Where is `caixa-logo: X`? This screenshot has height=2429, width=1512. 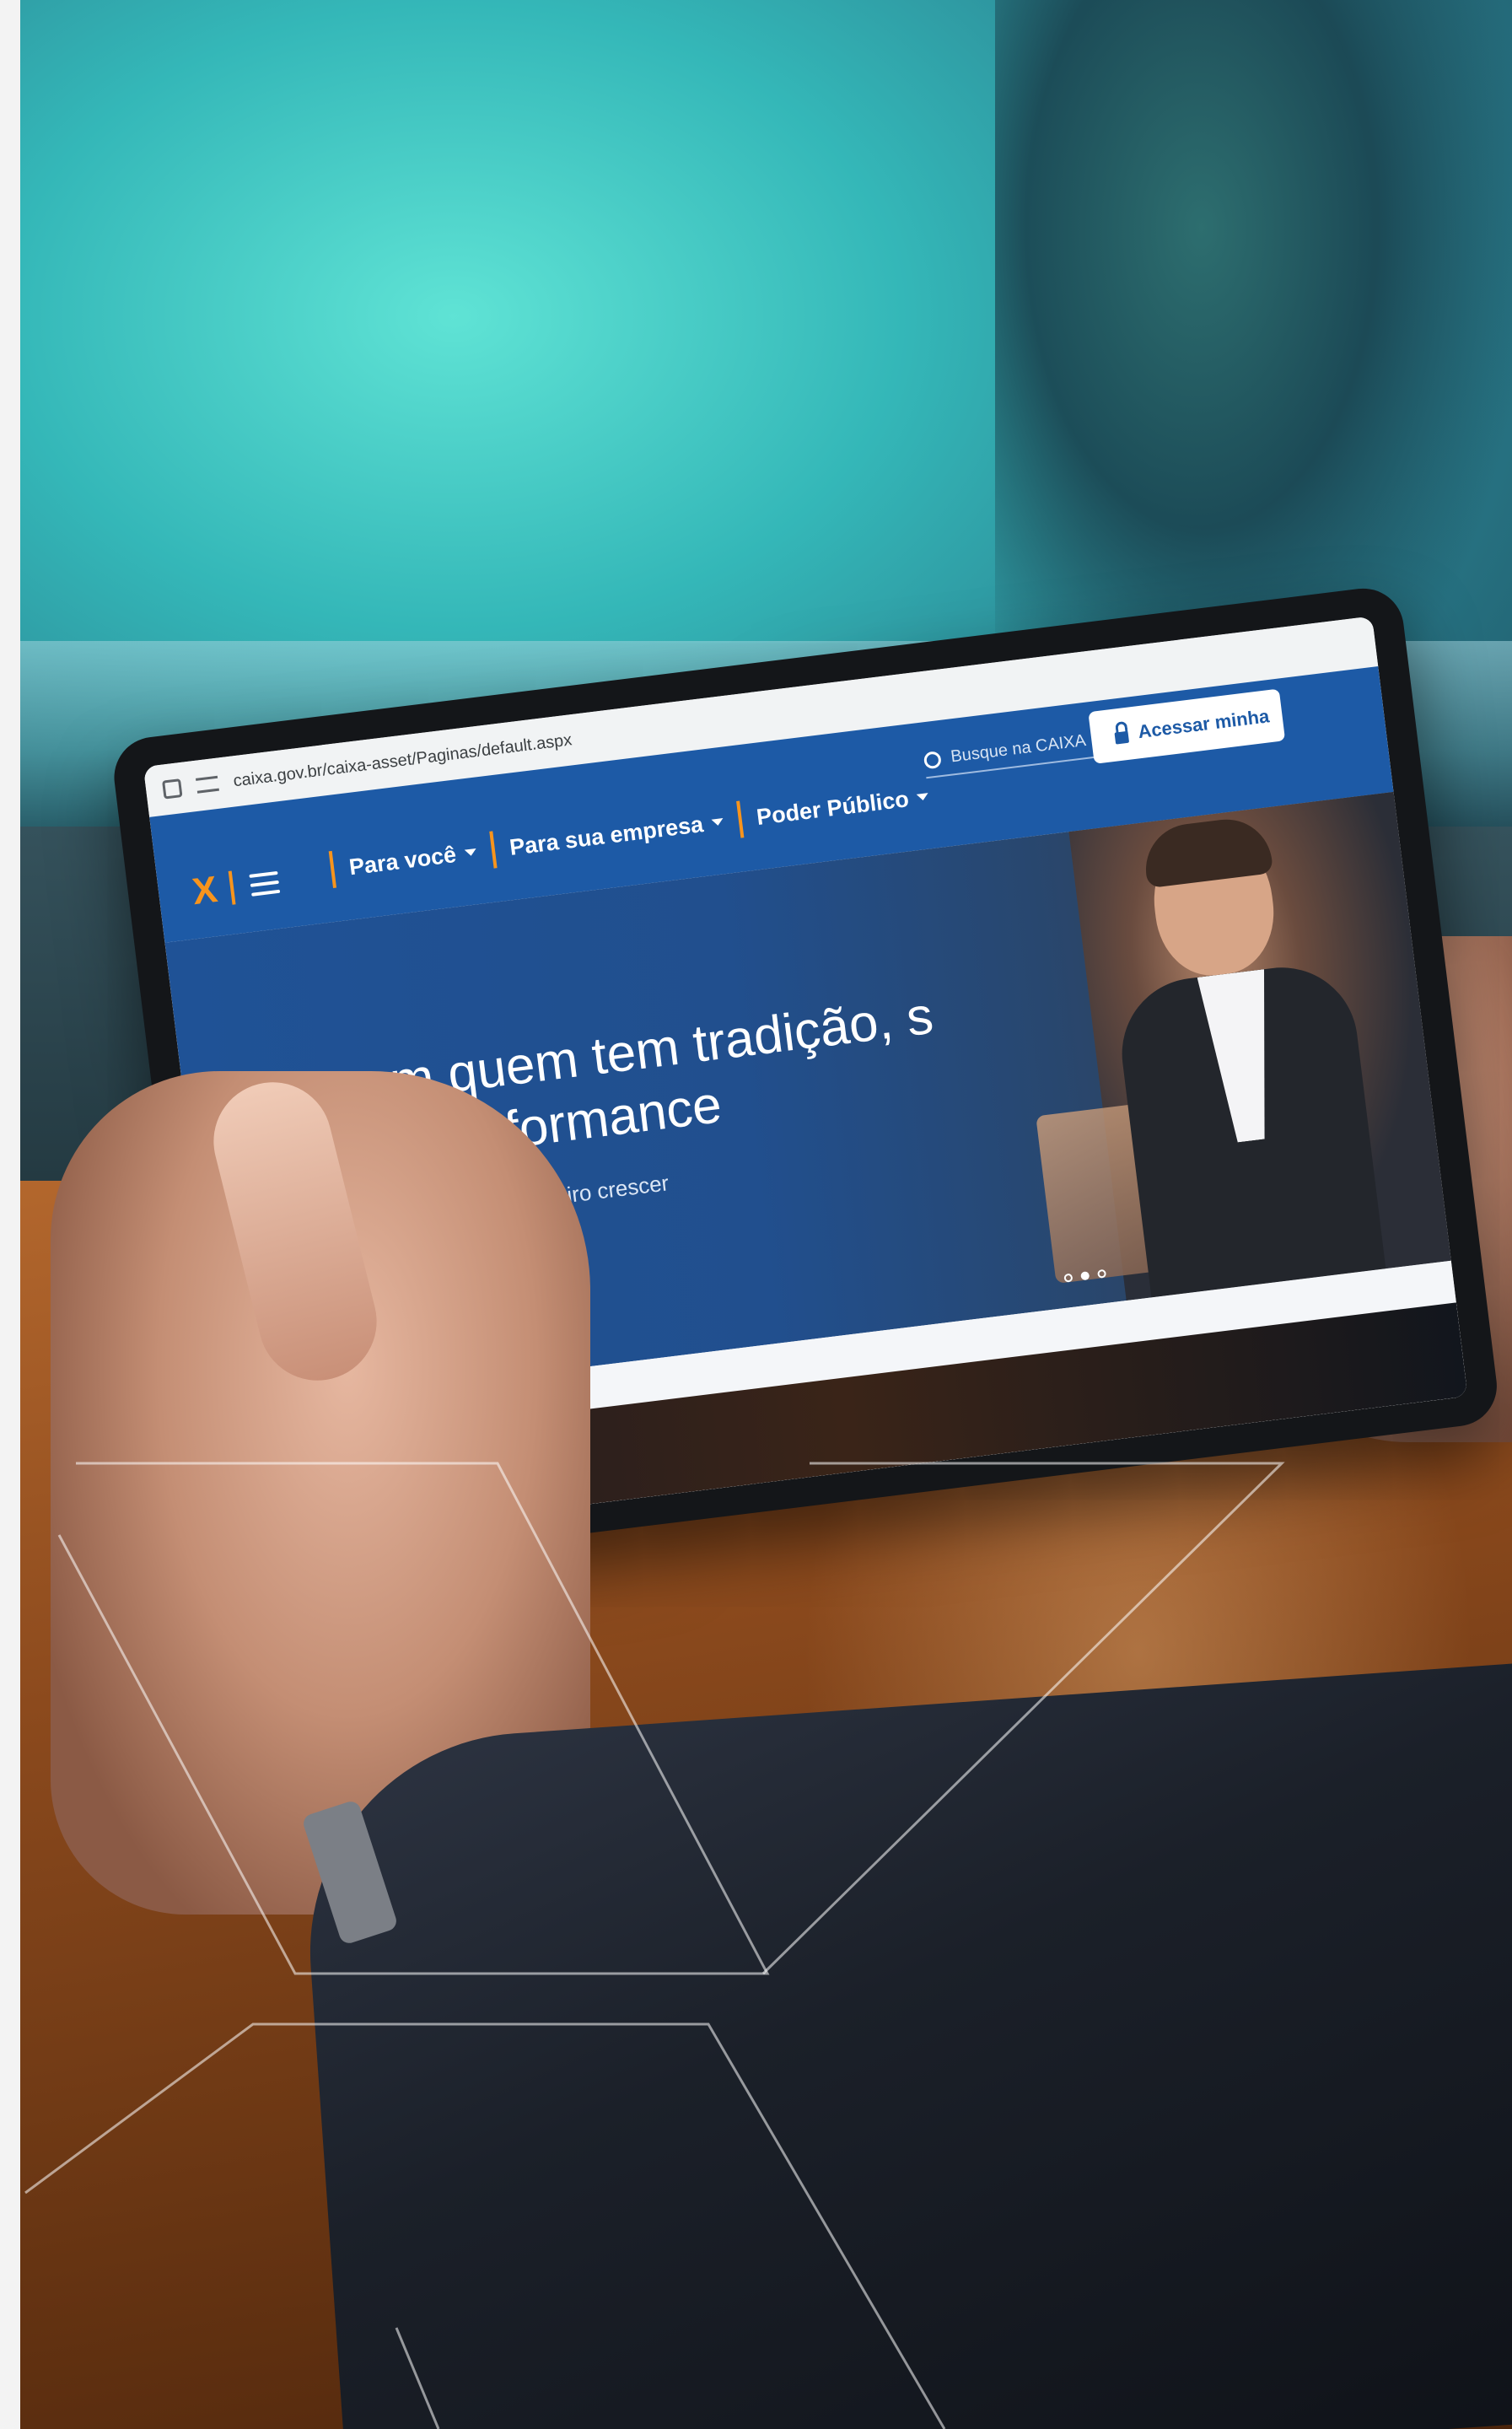
caixa-logo: X is located at coordinates (236, 887).